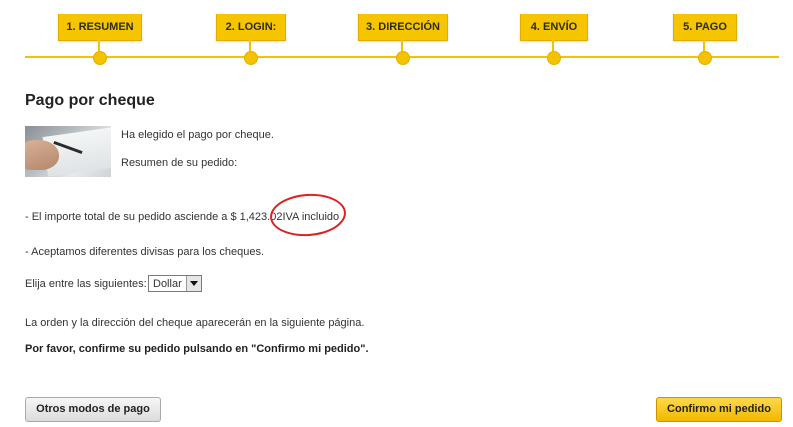 This screenshot has height=427, width=793. I want to click on cheque-image, so click(68, 151).